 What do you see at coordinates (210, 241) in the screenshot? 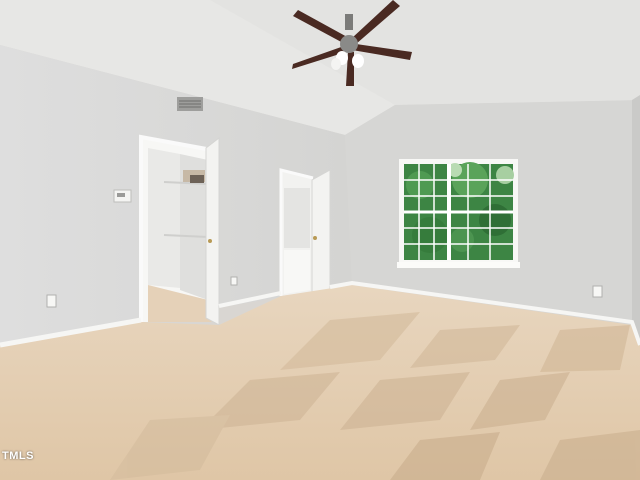
I see `closet-door-knob` at bounding box center [210, 241].